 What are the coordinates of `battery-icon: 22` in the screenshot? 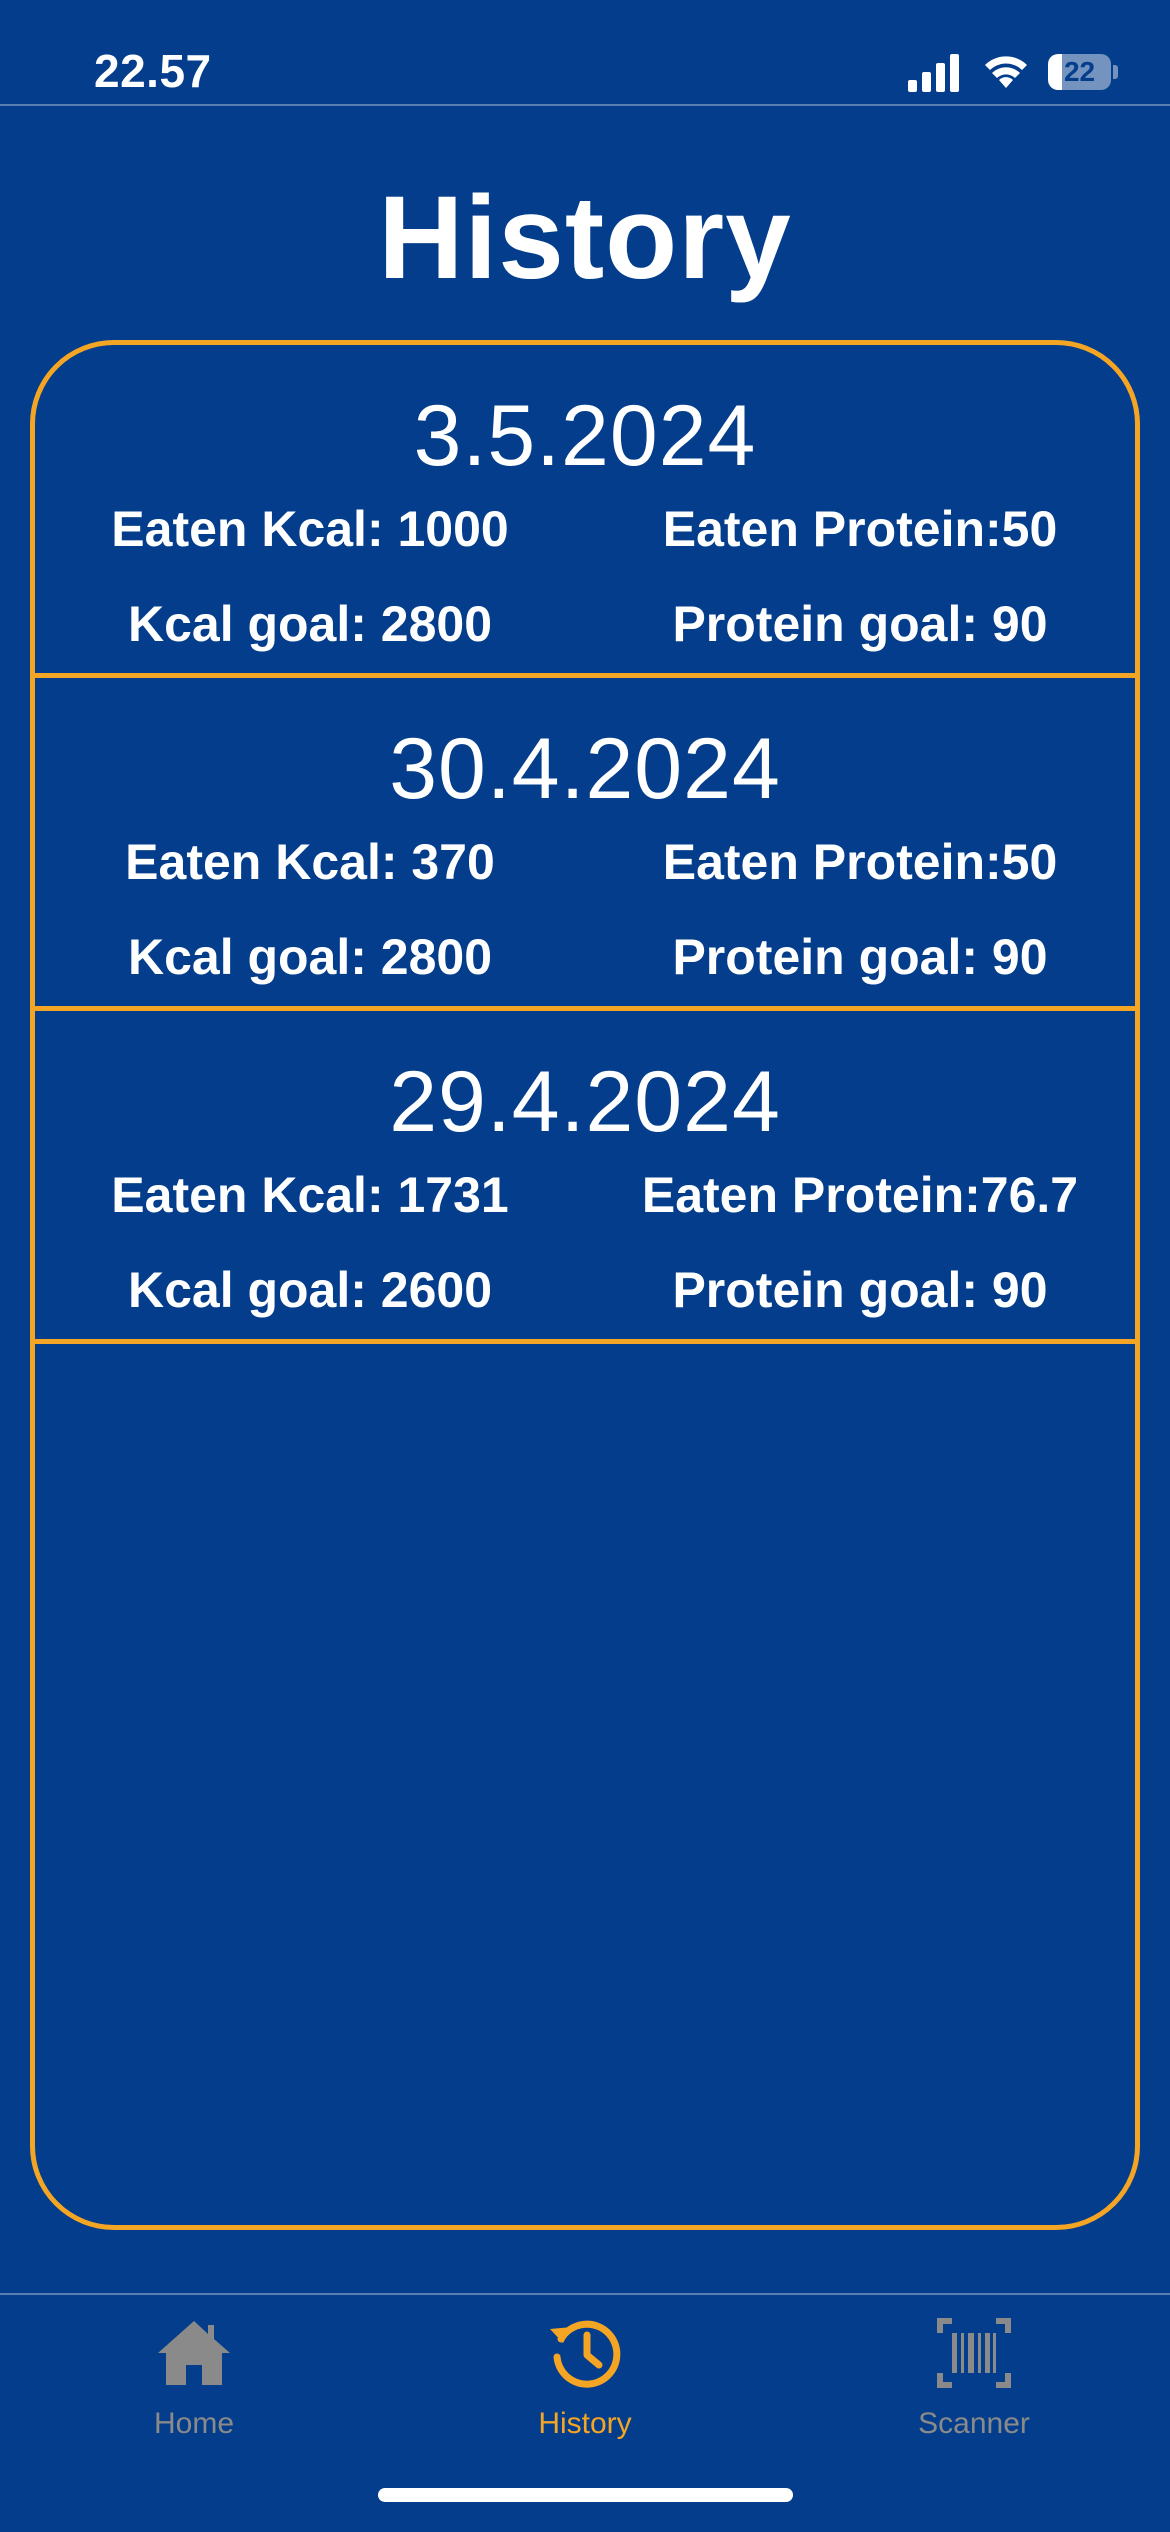 It's located at (1083, 72).